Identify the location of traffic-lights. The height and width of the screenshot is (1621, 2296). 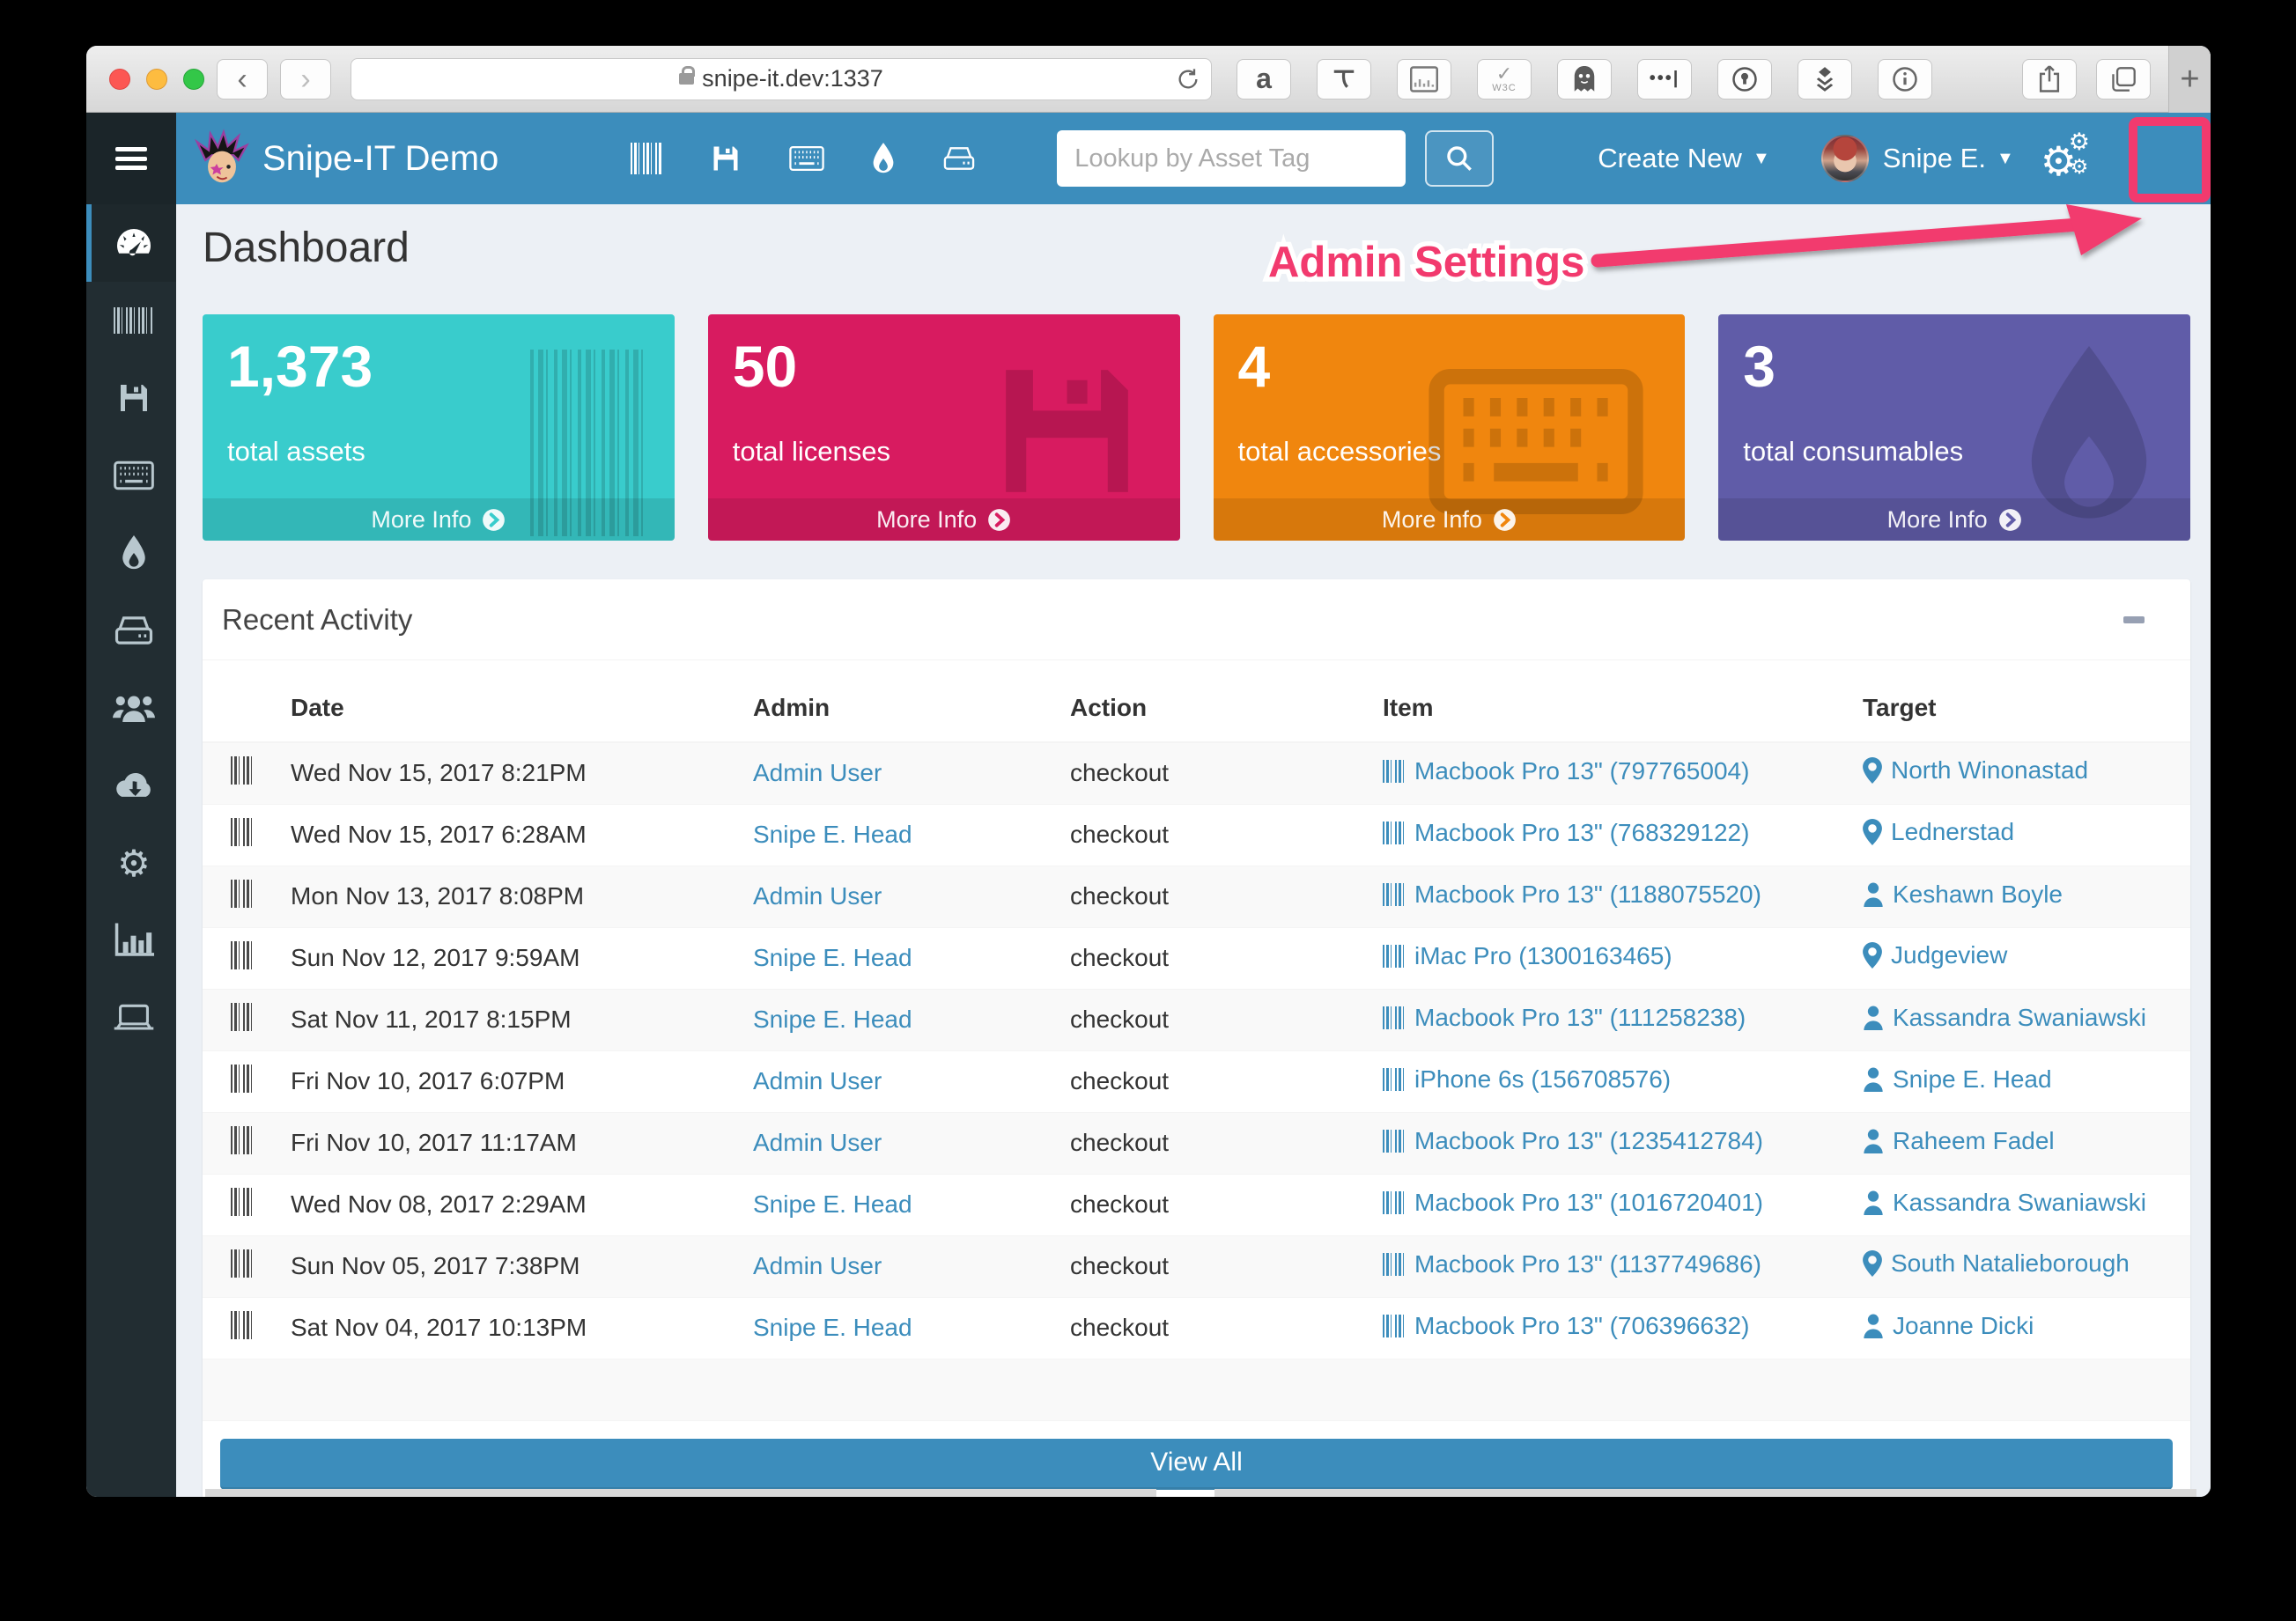
(156, 79).